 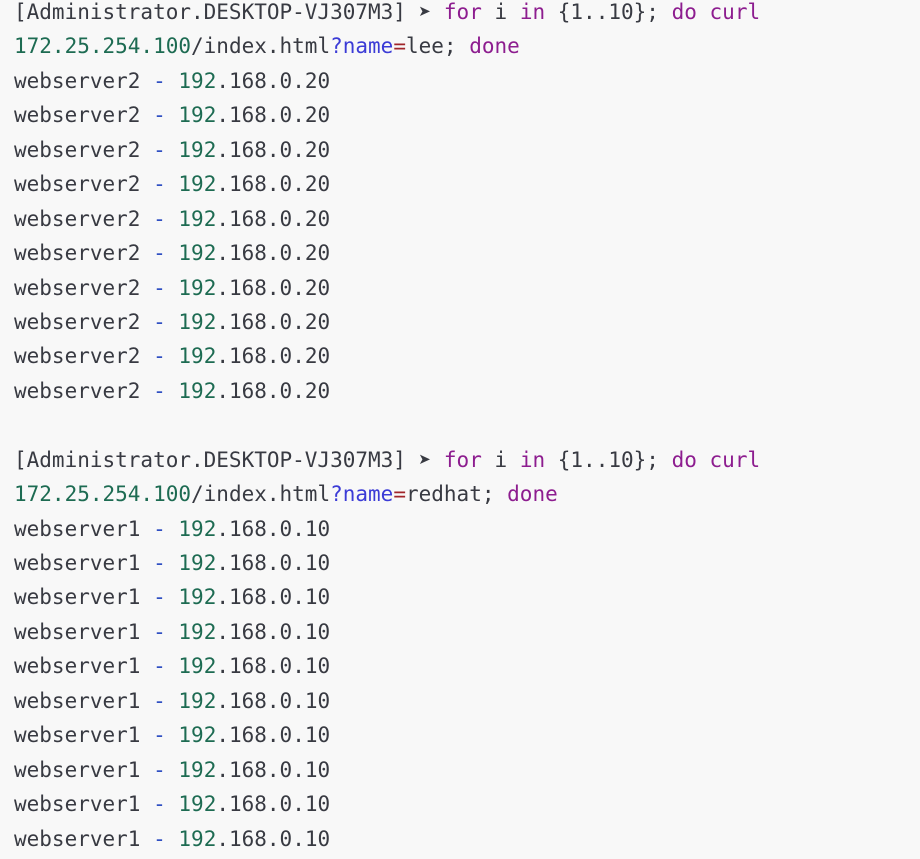 What do you see at coordinates (501, 12) in the screenshot?
I see `loop-variable: i` at bounding box center [501, 12].